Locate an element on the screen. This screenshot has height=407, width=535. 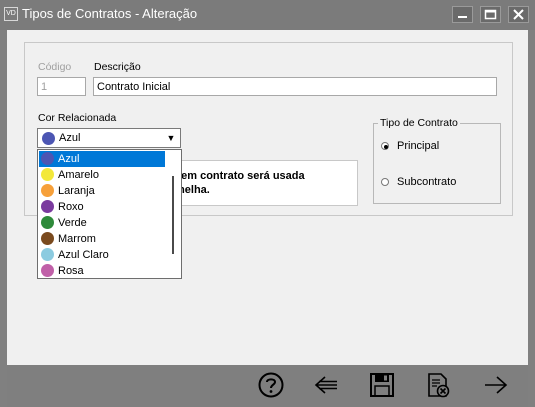
dropdown-item-azul: Azul is located at coordinates (102, 159).